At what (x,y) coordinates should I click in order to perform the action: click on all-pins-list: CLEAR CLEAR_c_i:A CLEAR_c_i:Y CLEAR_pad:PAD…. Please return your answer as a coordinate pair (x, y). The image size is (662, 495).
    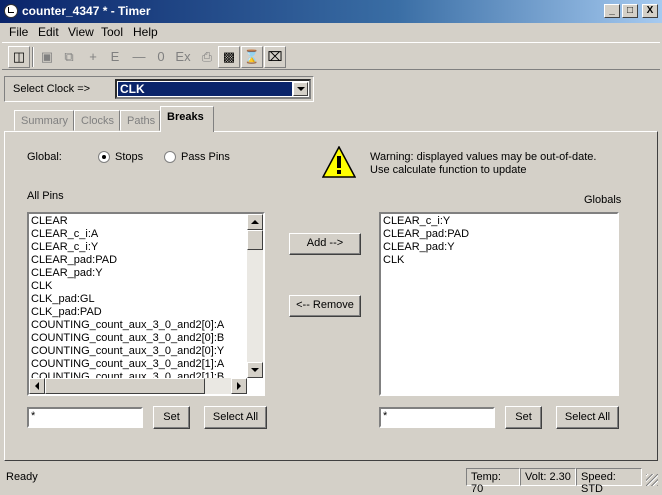
    Looking at the image, I should click on (146, 304).